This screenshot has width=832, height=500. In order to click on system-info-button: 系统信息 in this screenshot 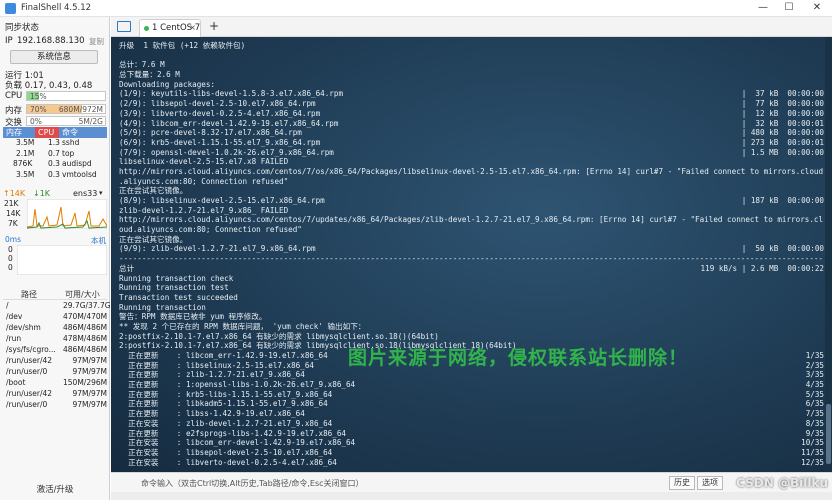, I will do `click(54, 57)`.